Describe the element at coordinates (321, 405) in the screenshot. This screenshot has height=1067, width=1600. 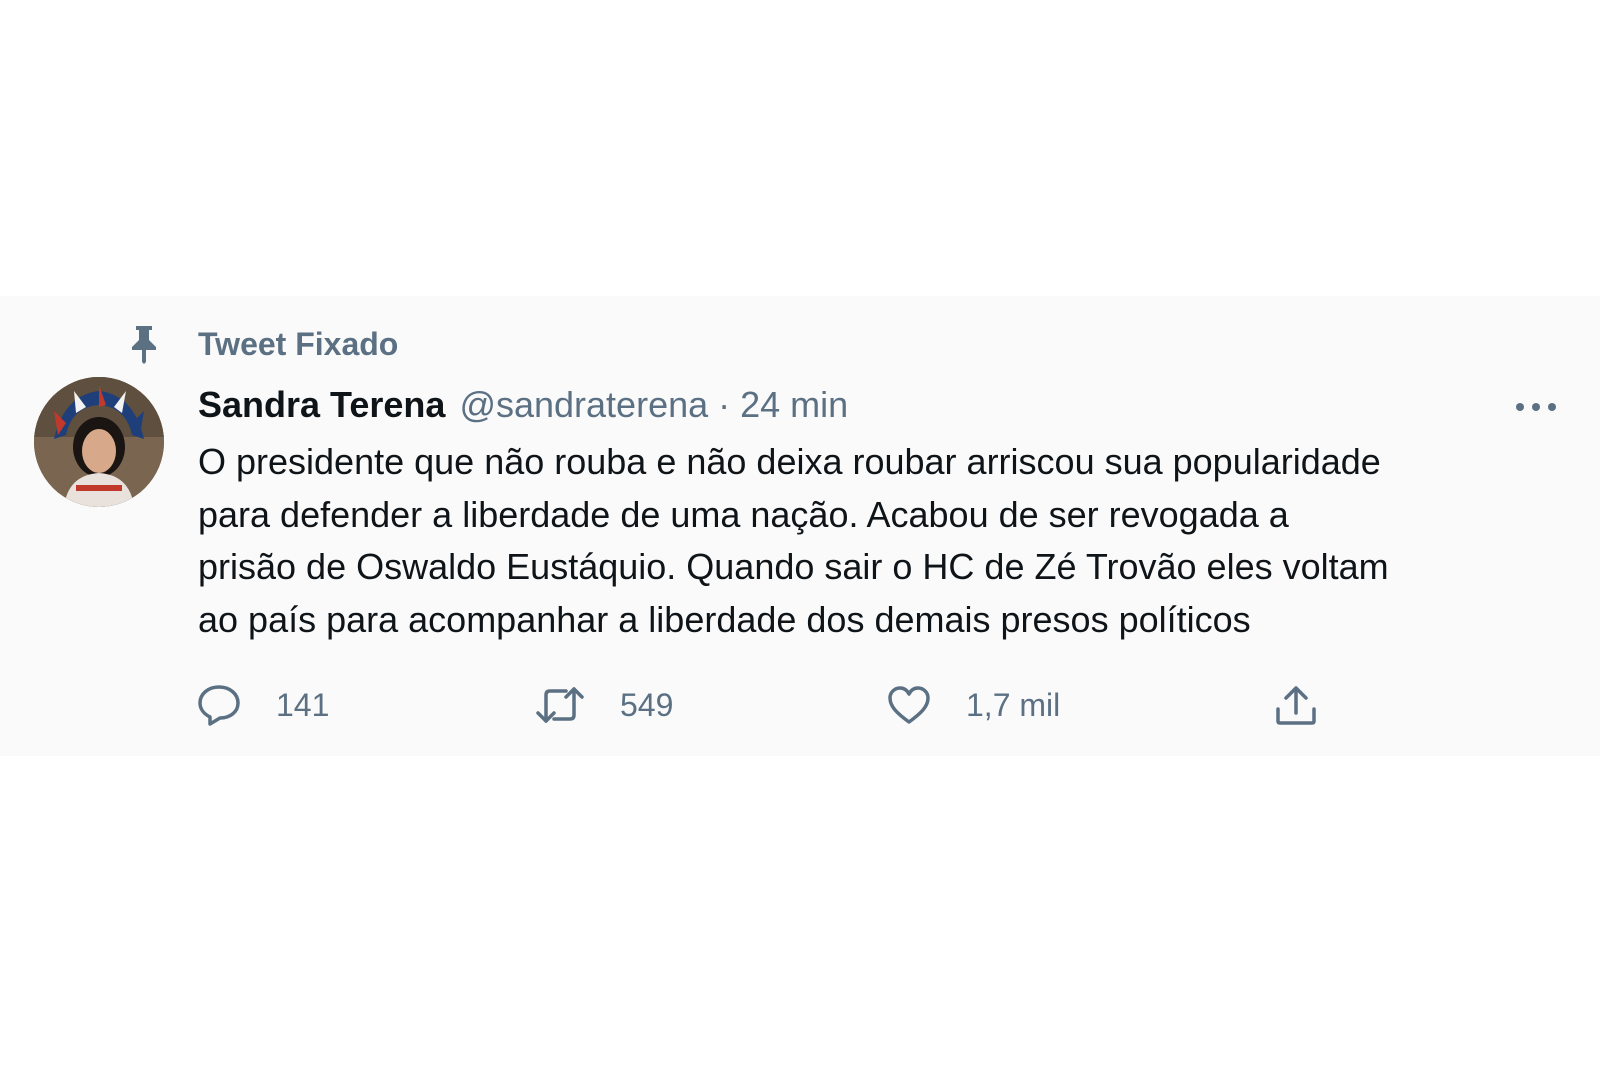
I see `display-name: Sandra Terena` at that location.